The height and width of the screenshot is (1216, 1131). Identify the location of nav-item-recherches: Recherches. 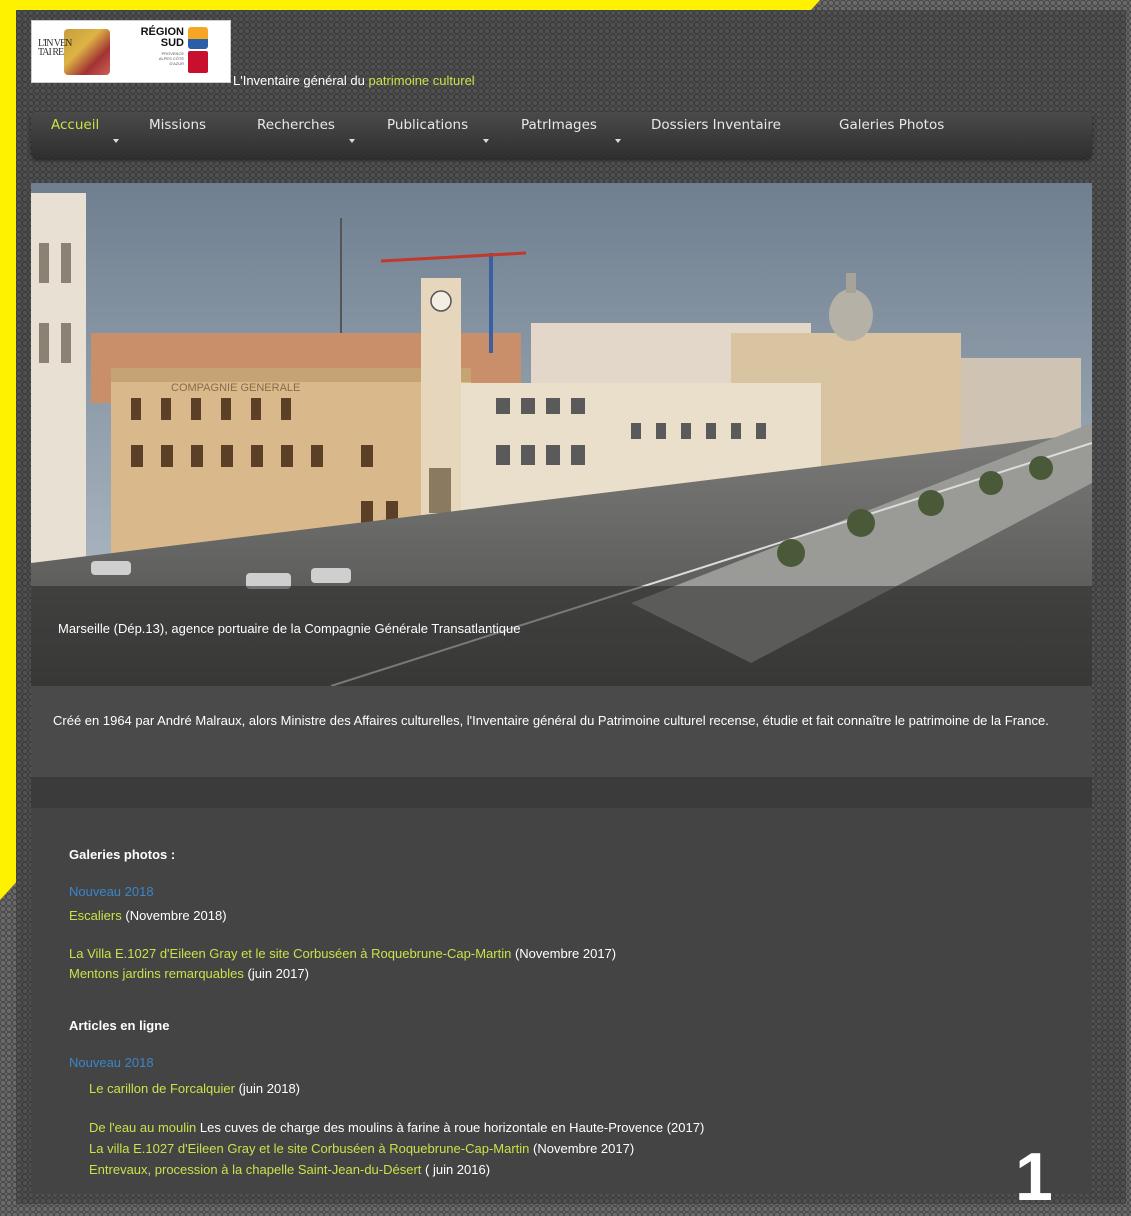
(306, 135).